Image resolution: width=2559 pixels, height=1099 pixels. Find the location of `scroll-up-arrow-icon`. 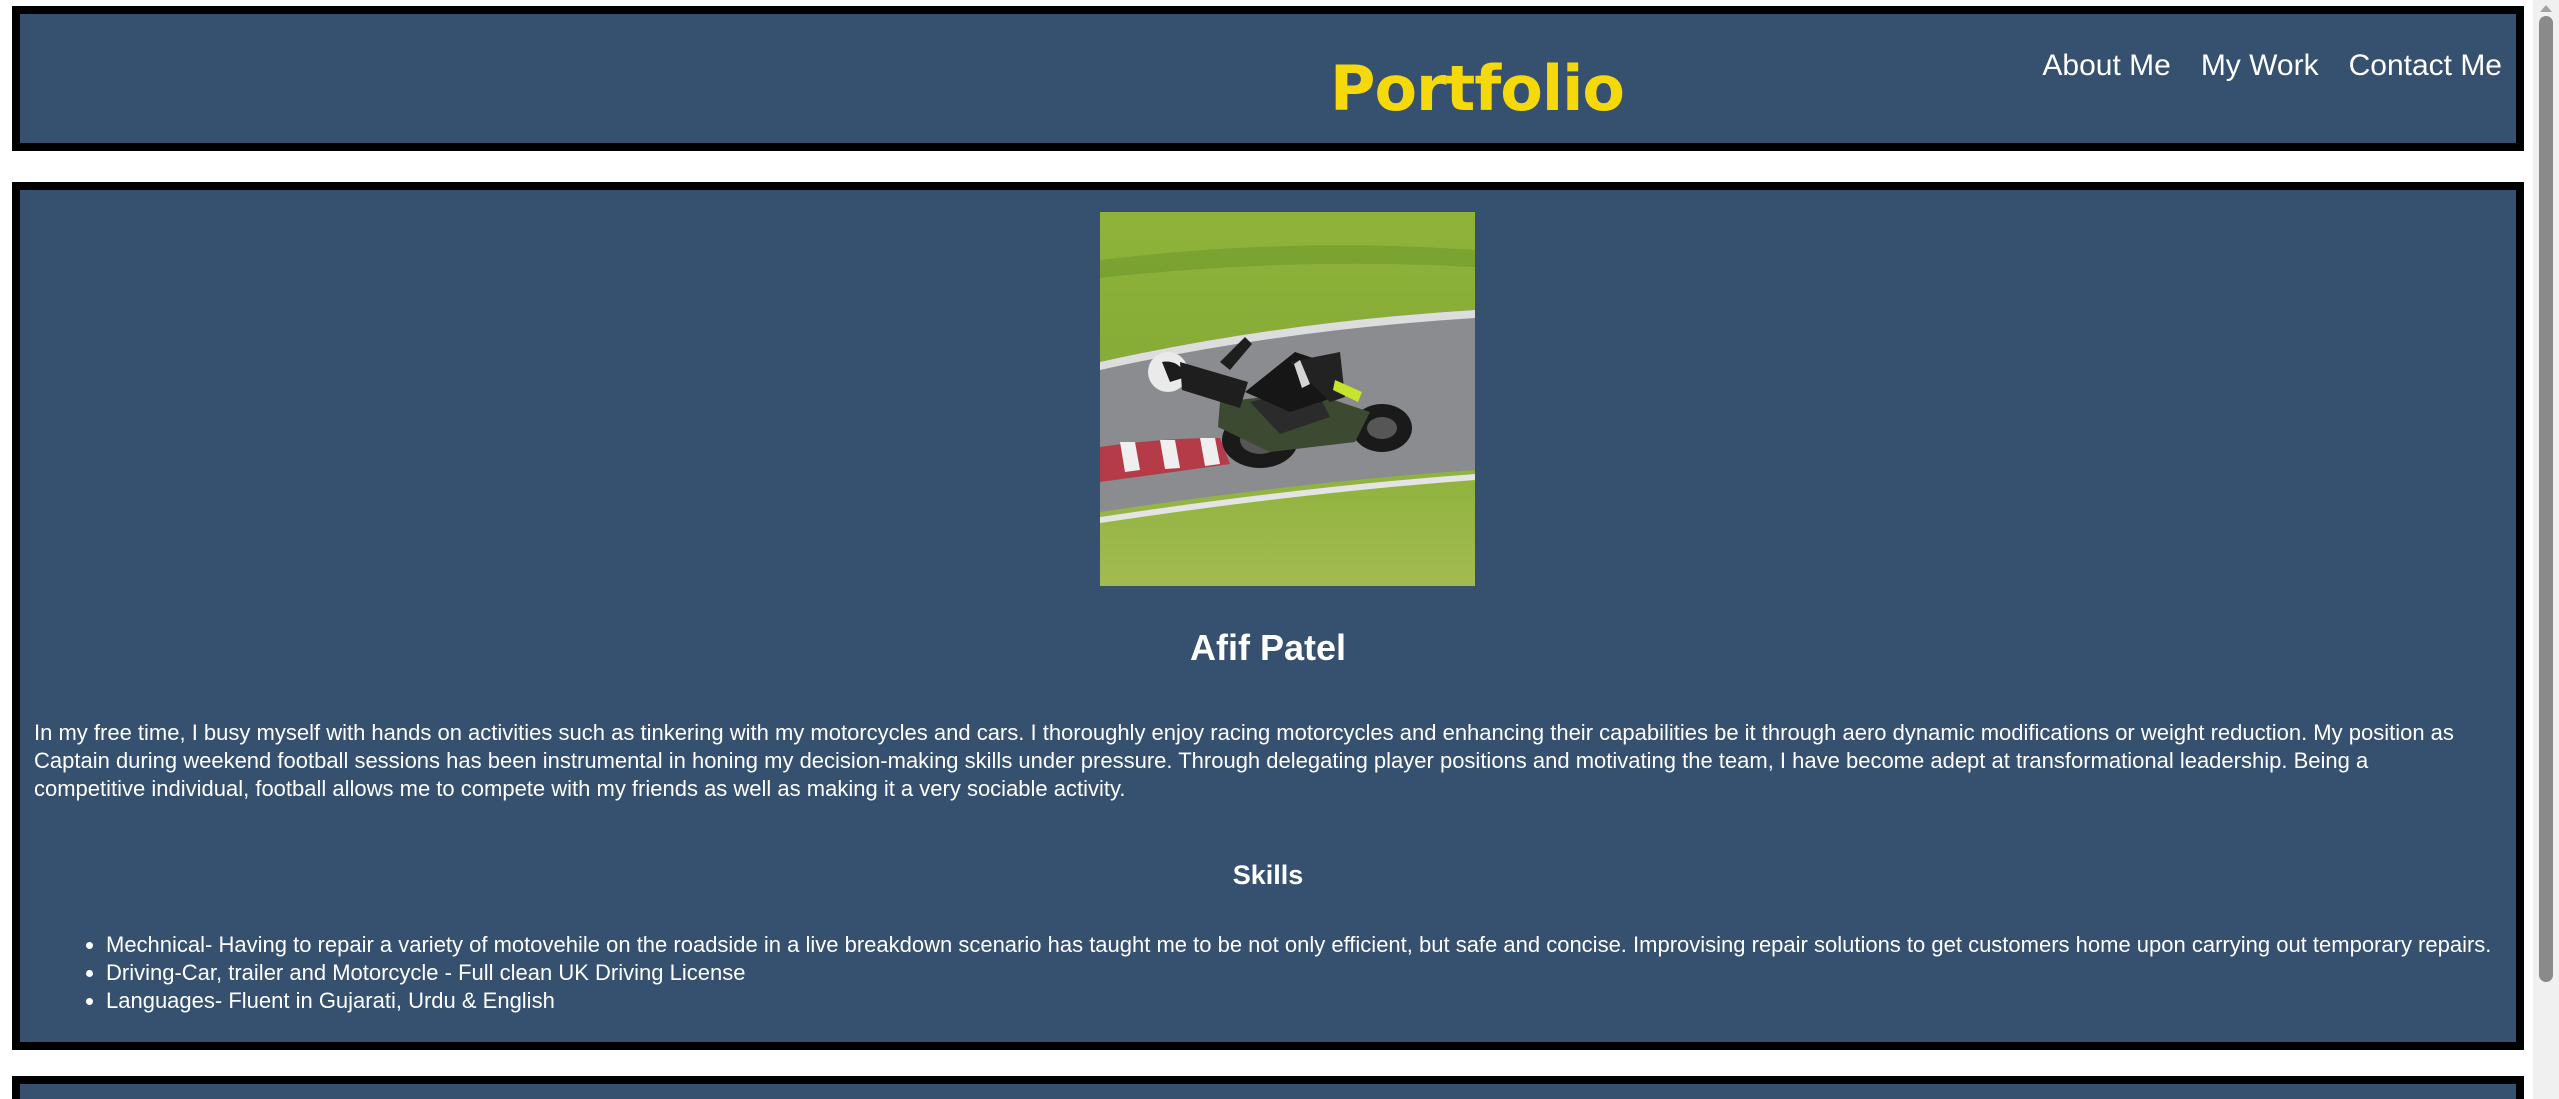

scroll-up-arrow-icon is located at coordinates (2546, 8).